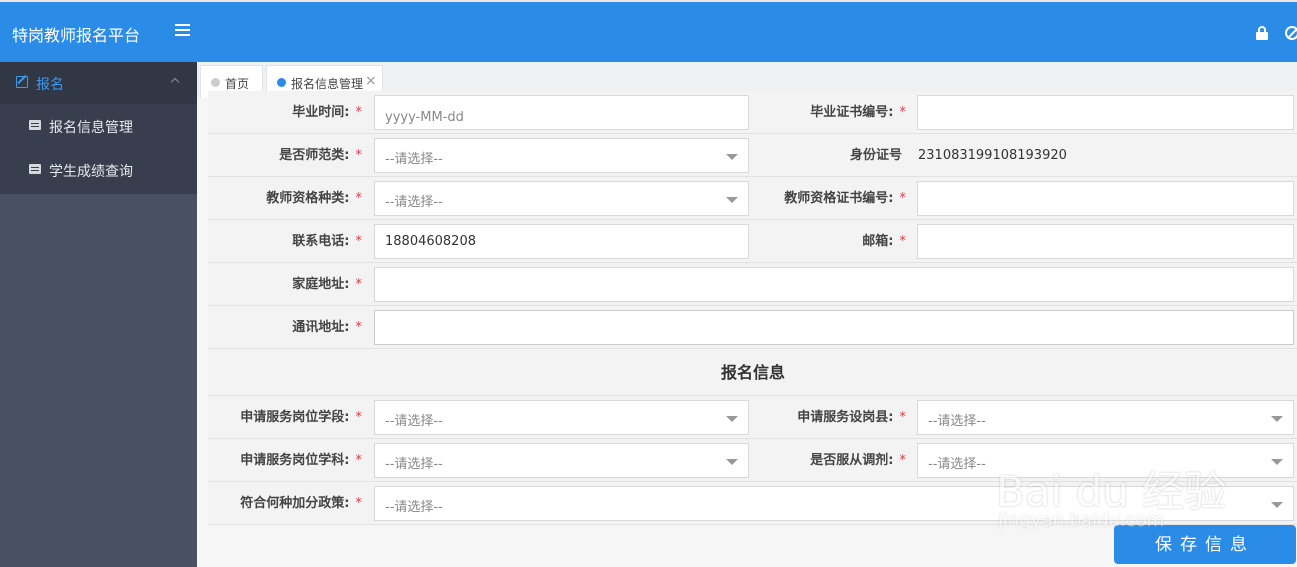 Image resolution: width=1297 pixels, height=567 pixels. Describe the element at coordinates (752, 198) in the screenshot. I see `form-row: 教师资格种类: * --请选择-- 教师资格证书编号: *` at that location.